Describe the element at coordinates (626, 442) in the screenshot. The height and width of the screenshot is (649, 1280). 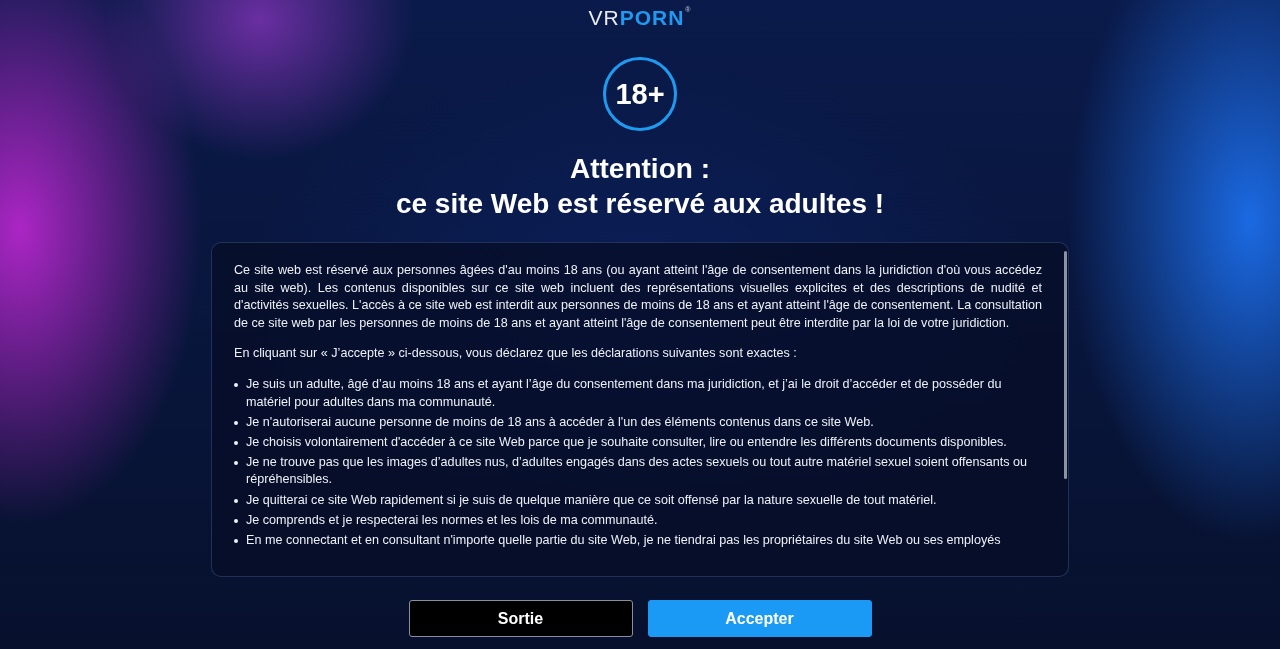
I see `statement-text: Je choisis volontairement d'accéder à ce site Web parce que je souhaite consulter, lire ou entendre les différents documents disponibles.` at that location.